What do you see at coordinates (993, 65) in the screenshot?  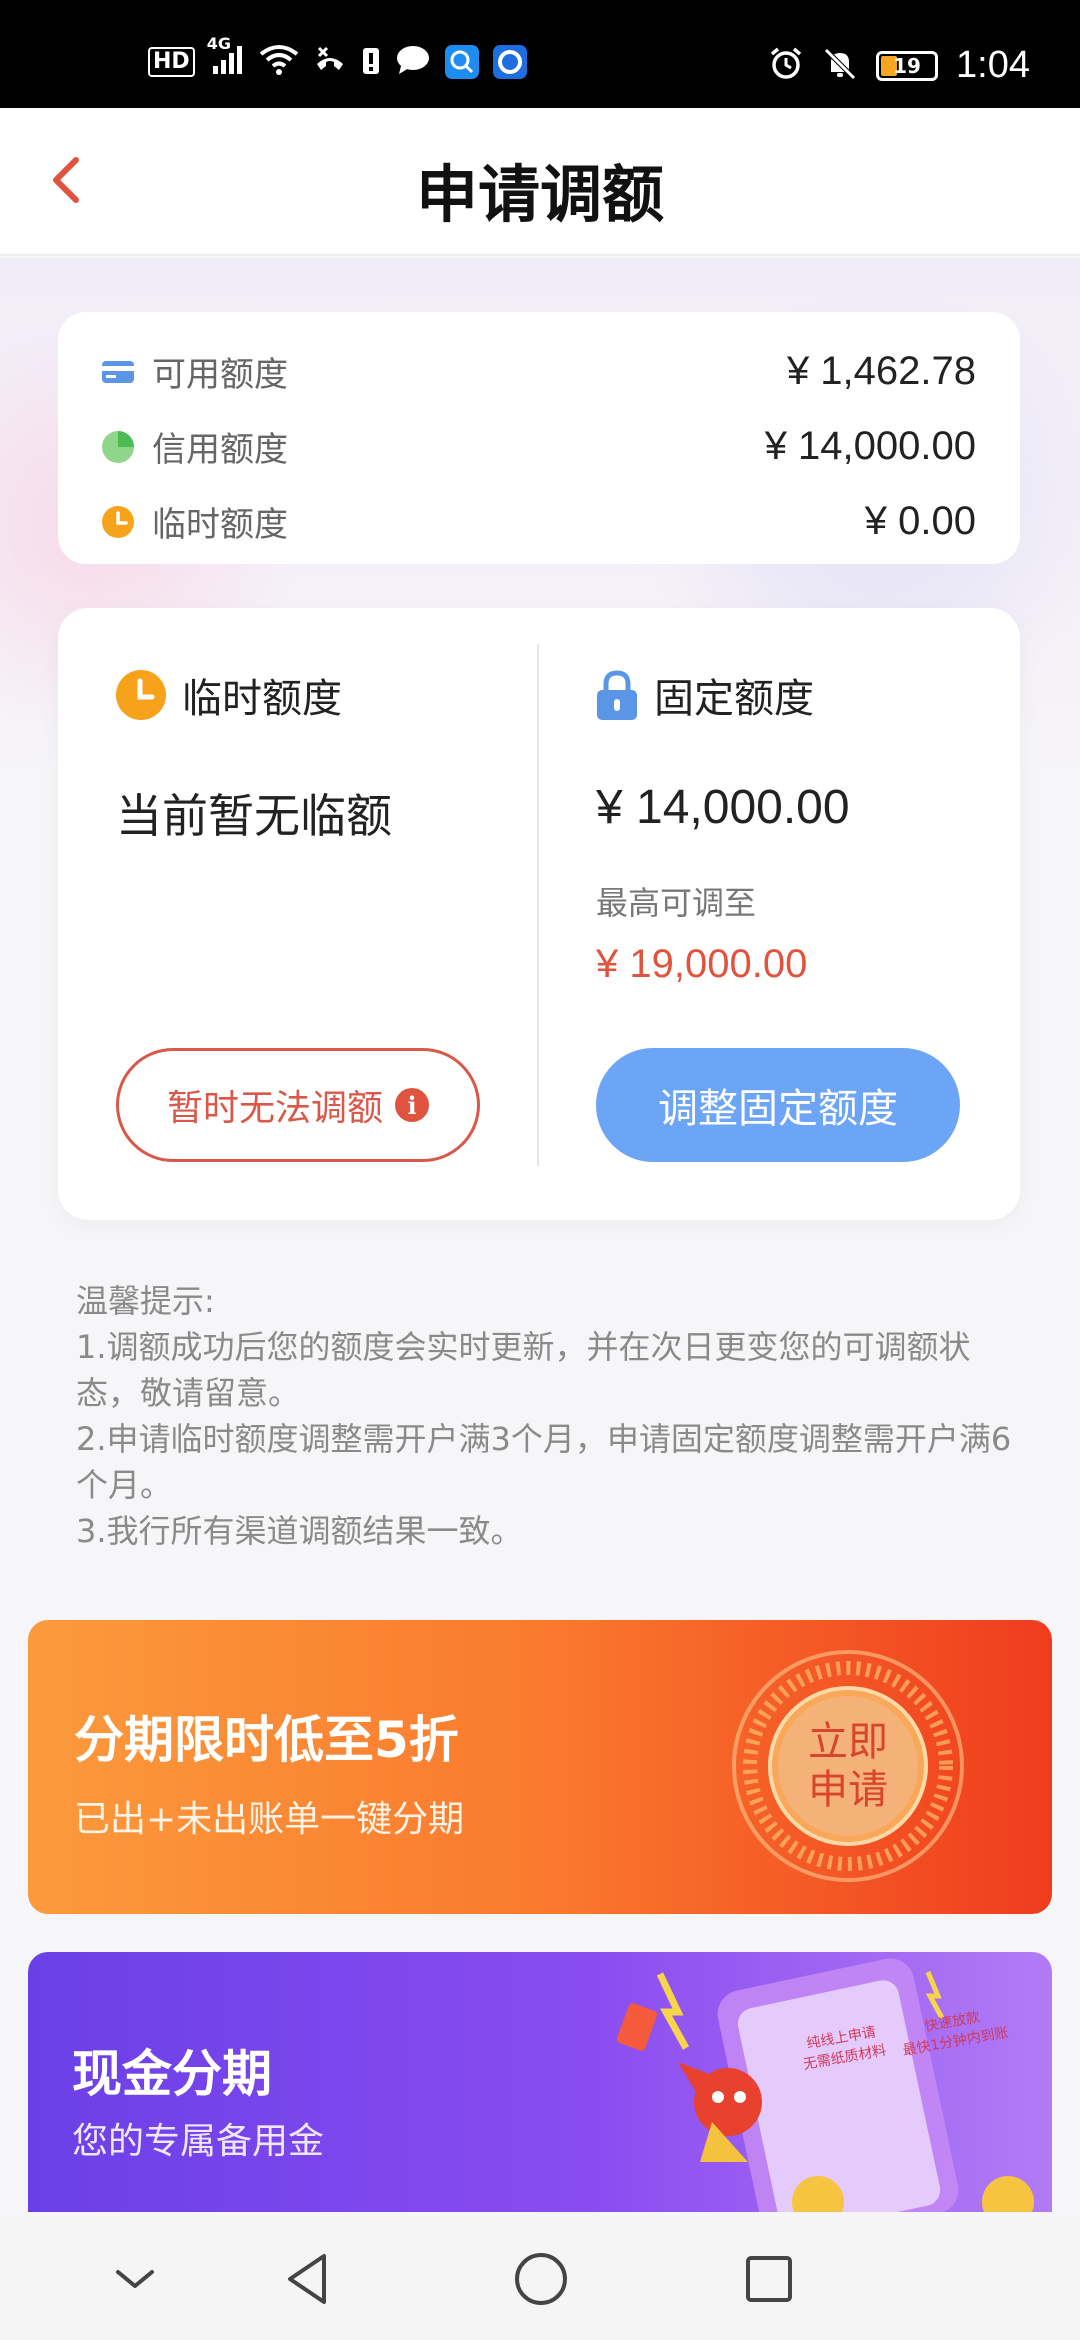 I see `clock-time: 1:04` at bounding box center [993, 65].